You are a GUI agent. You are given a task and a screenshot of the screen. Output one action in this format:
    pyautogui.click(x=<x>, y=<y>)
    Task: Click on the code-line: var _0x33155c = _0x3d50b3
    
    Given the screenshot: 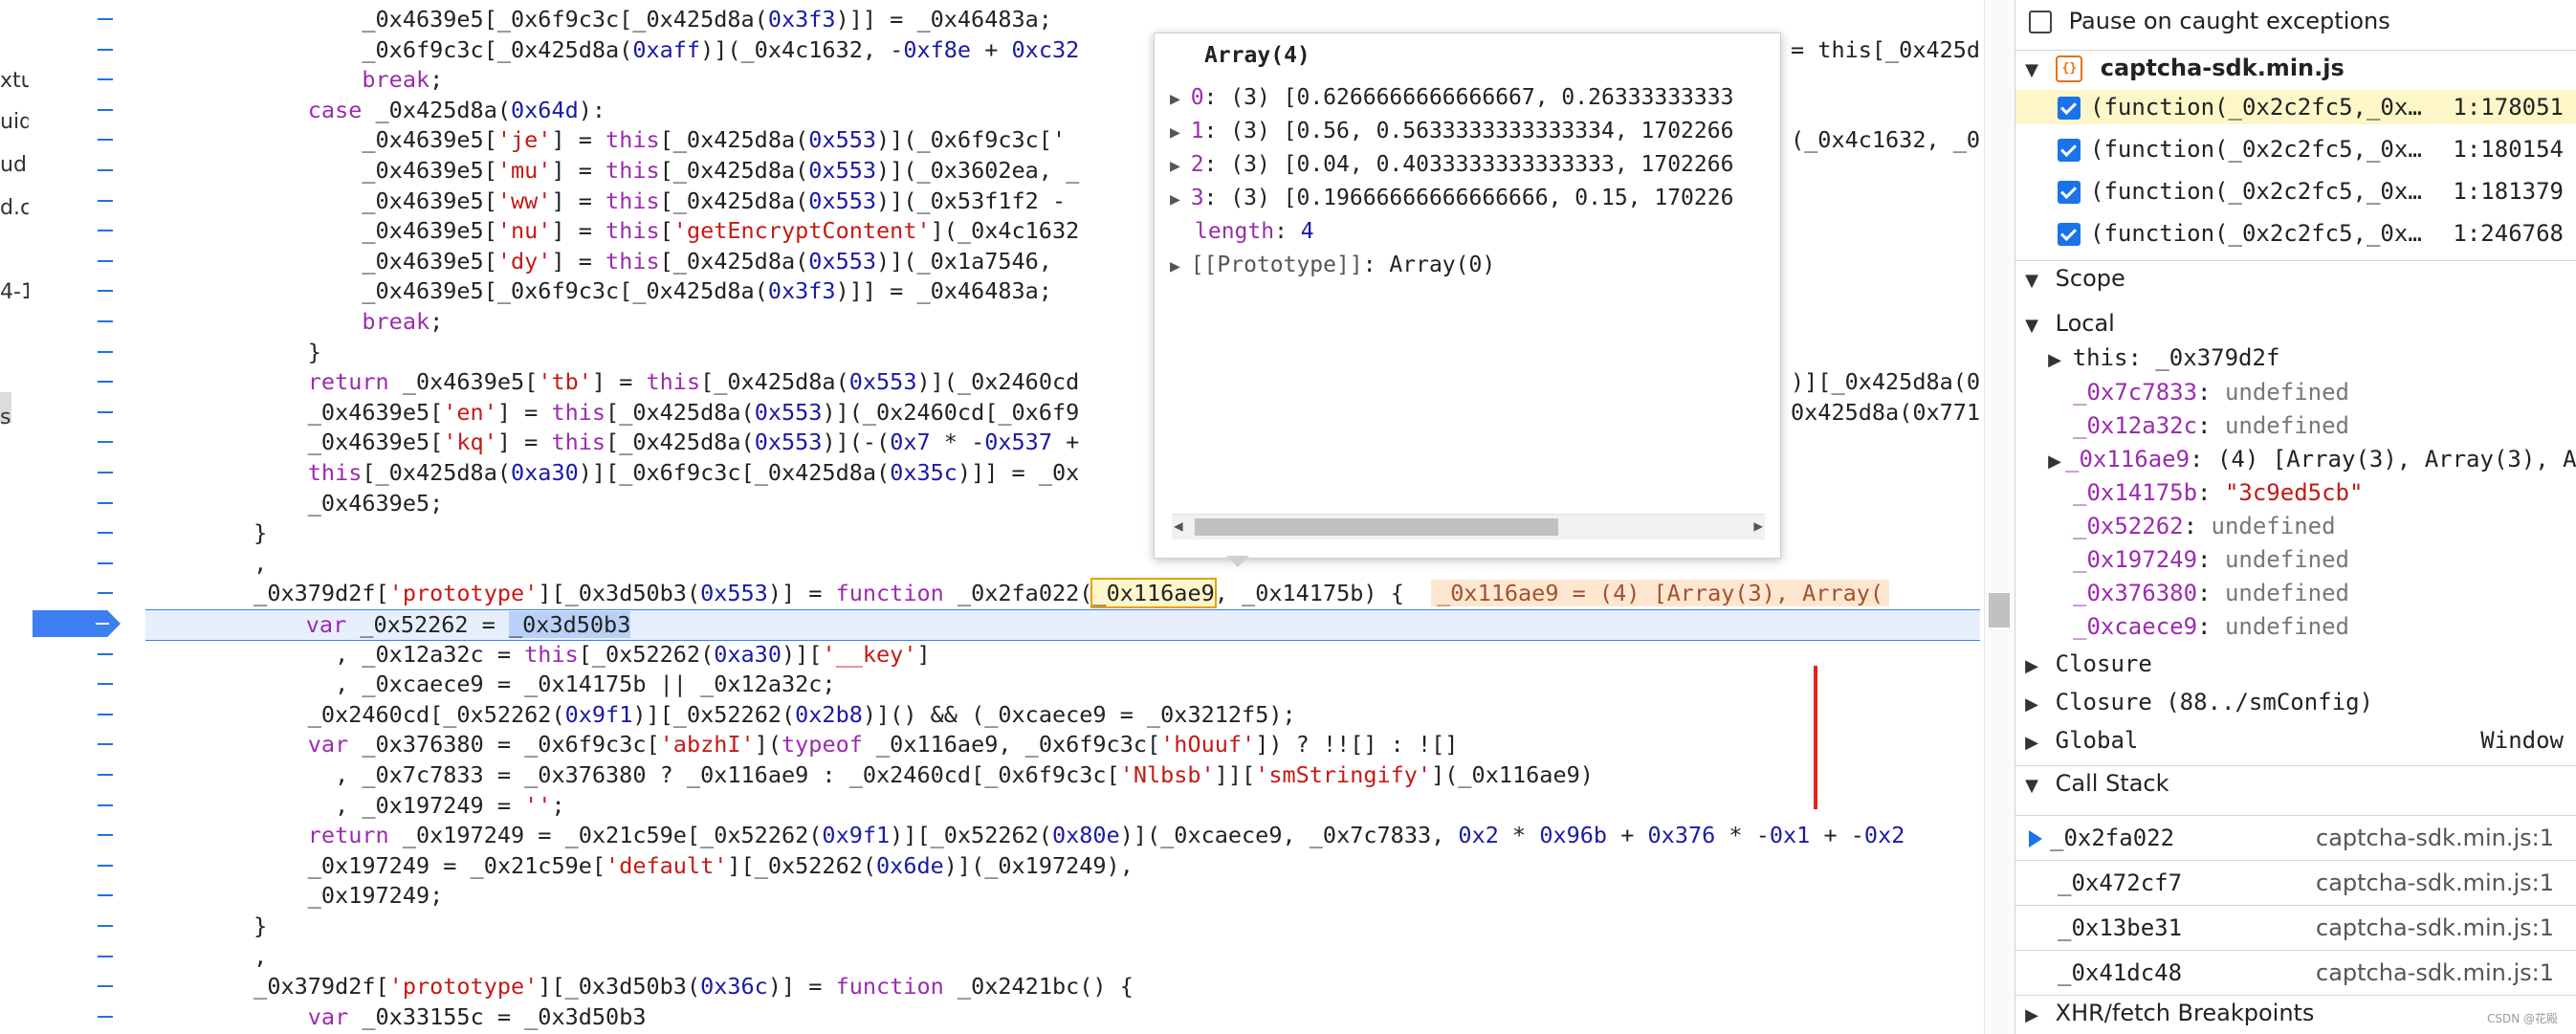 What is the action you would take?
    pyautogui.click(x=396, y=1017)
    